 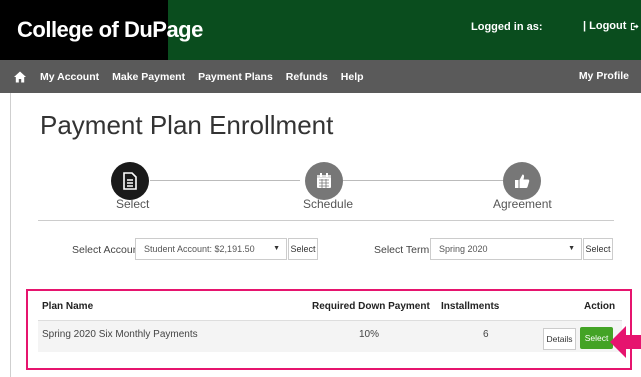 What do you see at coordinates (110, 29) in the screenshot?
I see `brand-name: College of DuPage` at bounding box center [110, 29].